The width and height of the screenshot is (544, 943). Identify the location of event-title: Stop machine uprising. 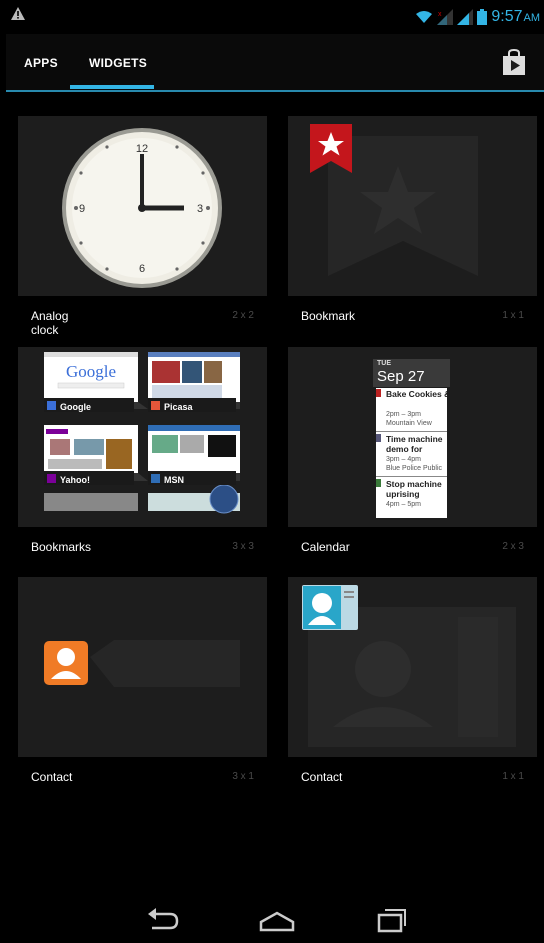
(414, 489).